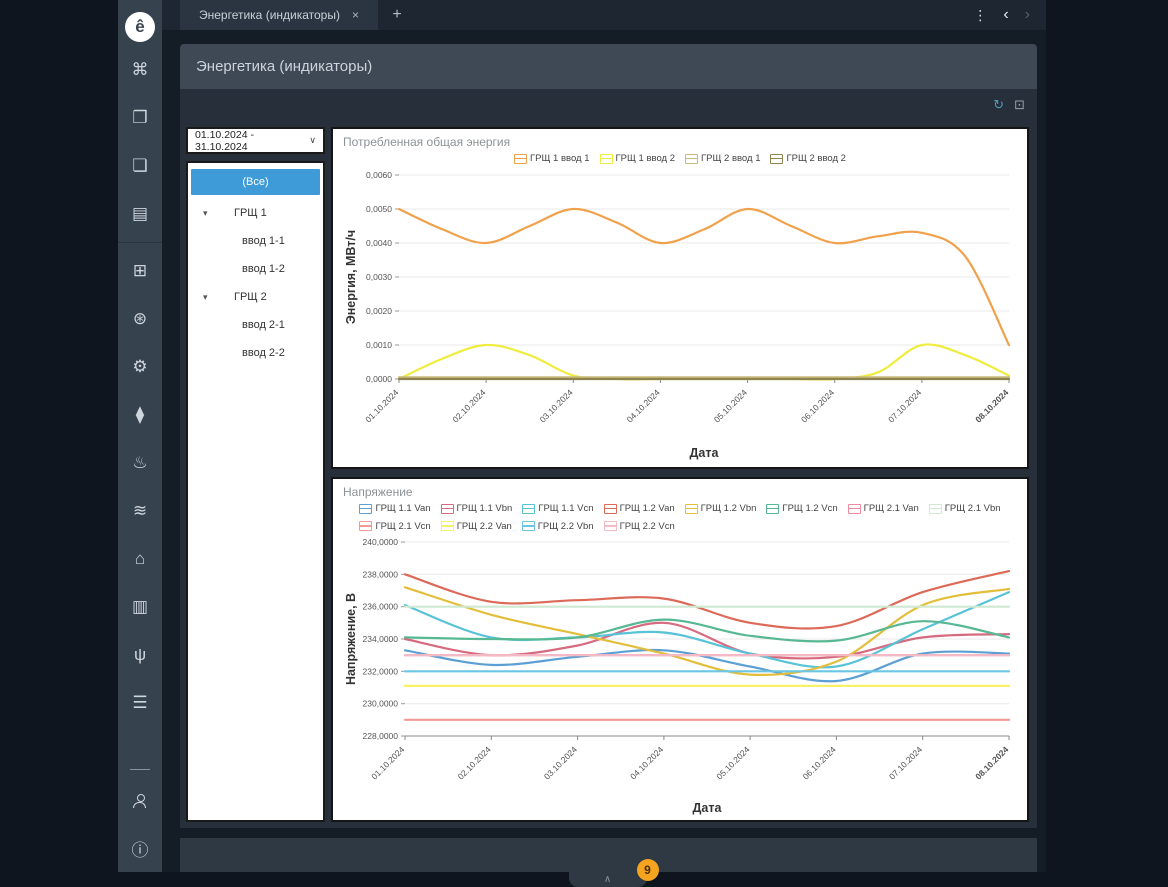 The width and height of the screenshot is (1168, 887). Describe the element at coordinates (637, 158) in the screenshot. I see `legend-item: ГРЩ 1 ввод 2` at that location.